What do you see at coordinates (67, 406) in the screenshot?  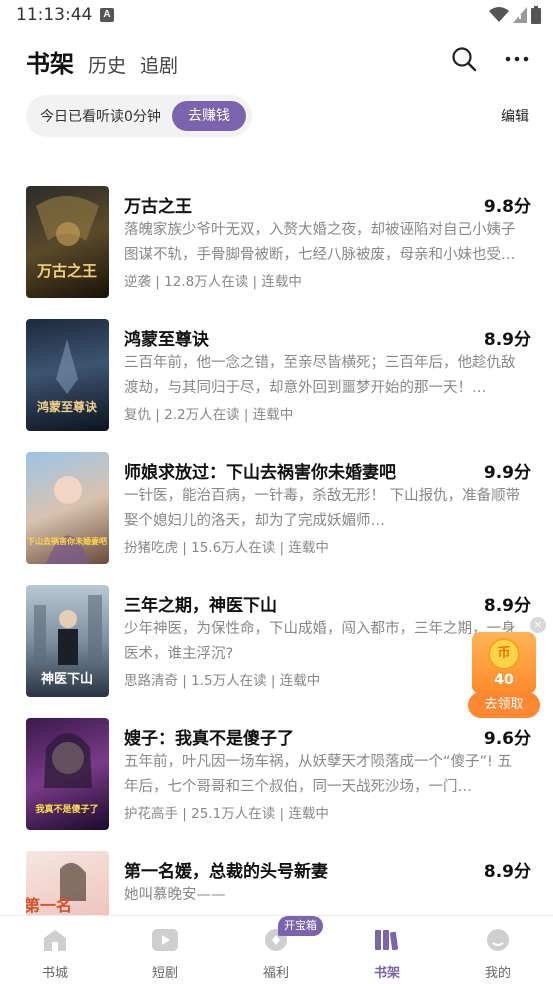 I see `cover-title: 鸿蒙至尊诀` at bounding box center [67, 406].